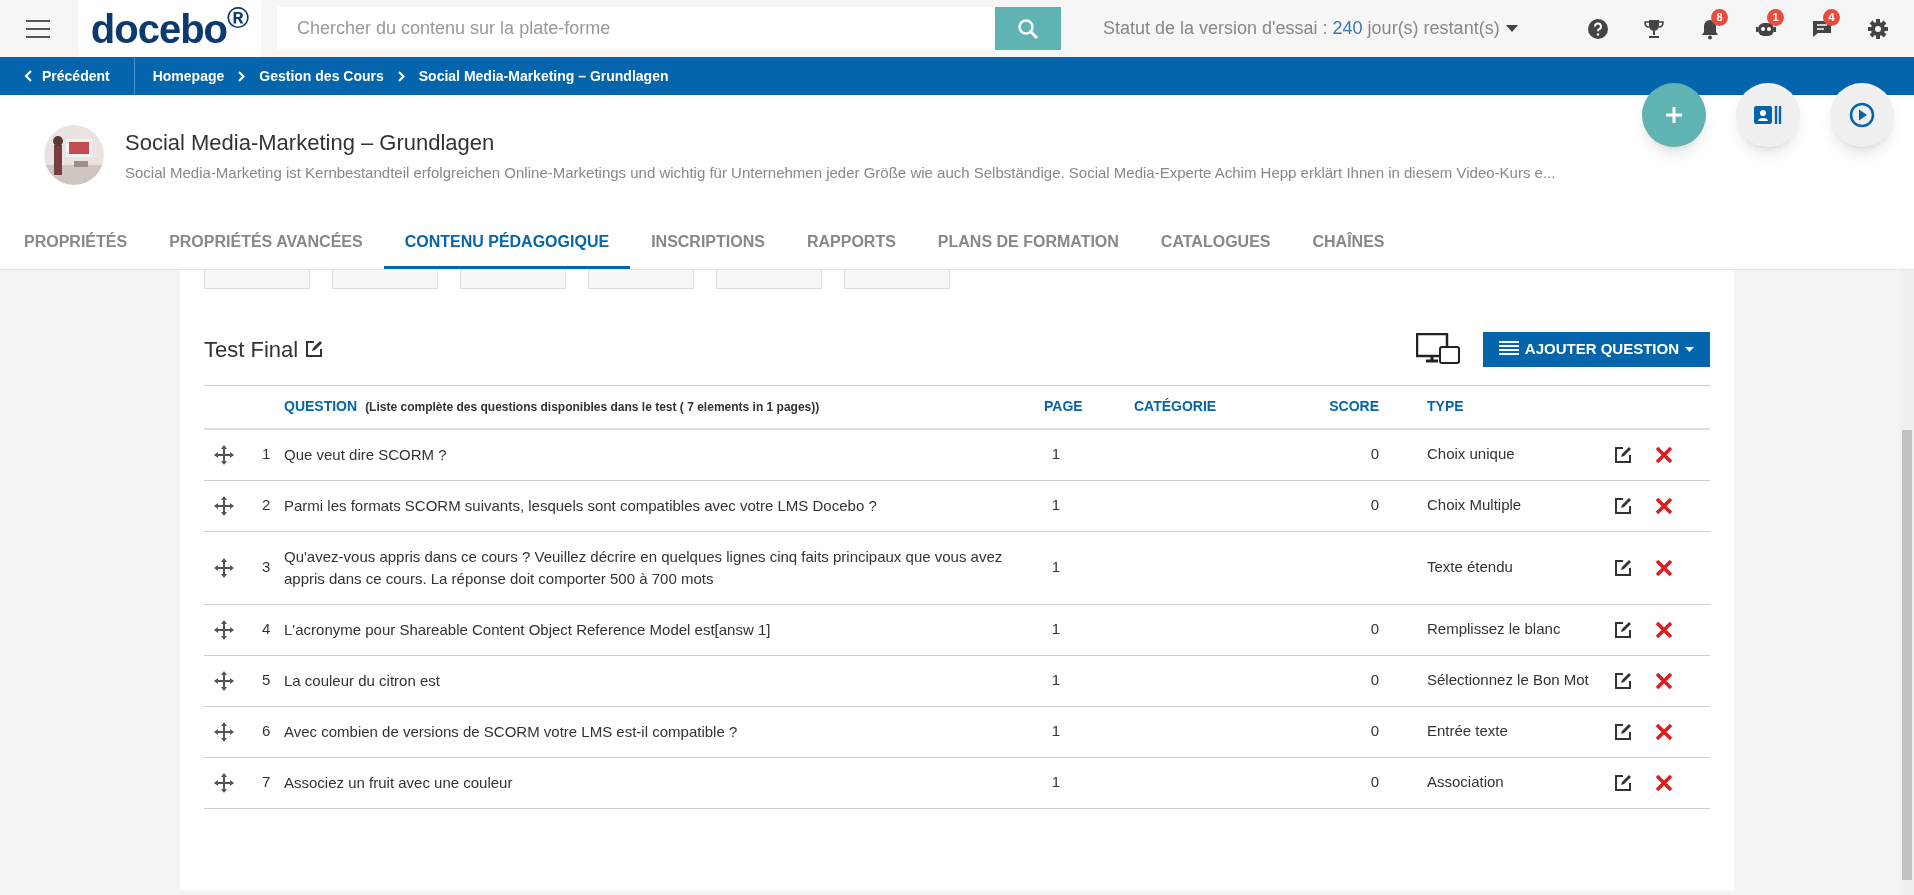  Describe the element at coordinates (1474, 505) in the screenshot. I see `table-cell: Choix Multiple` at that location.